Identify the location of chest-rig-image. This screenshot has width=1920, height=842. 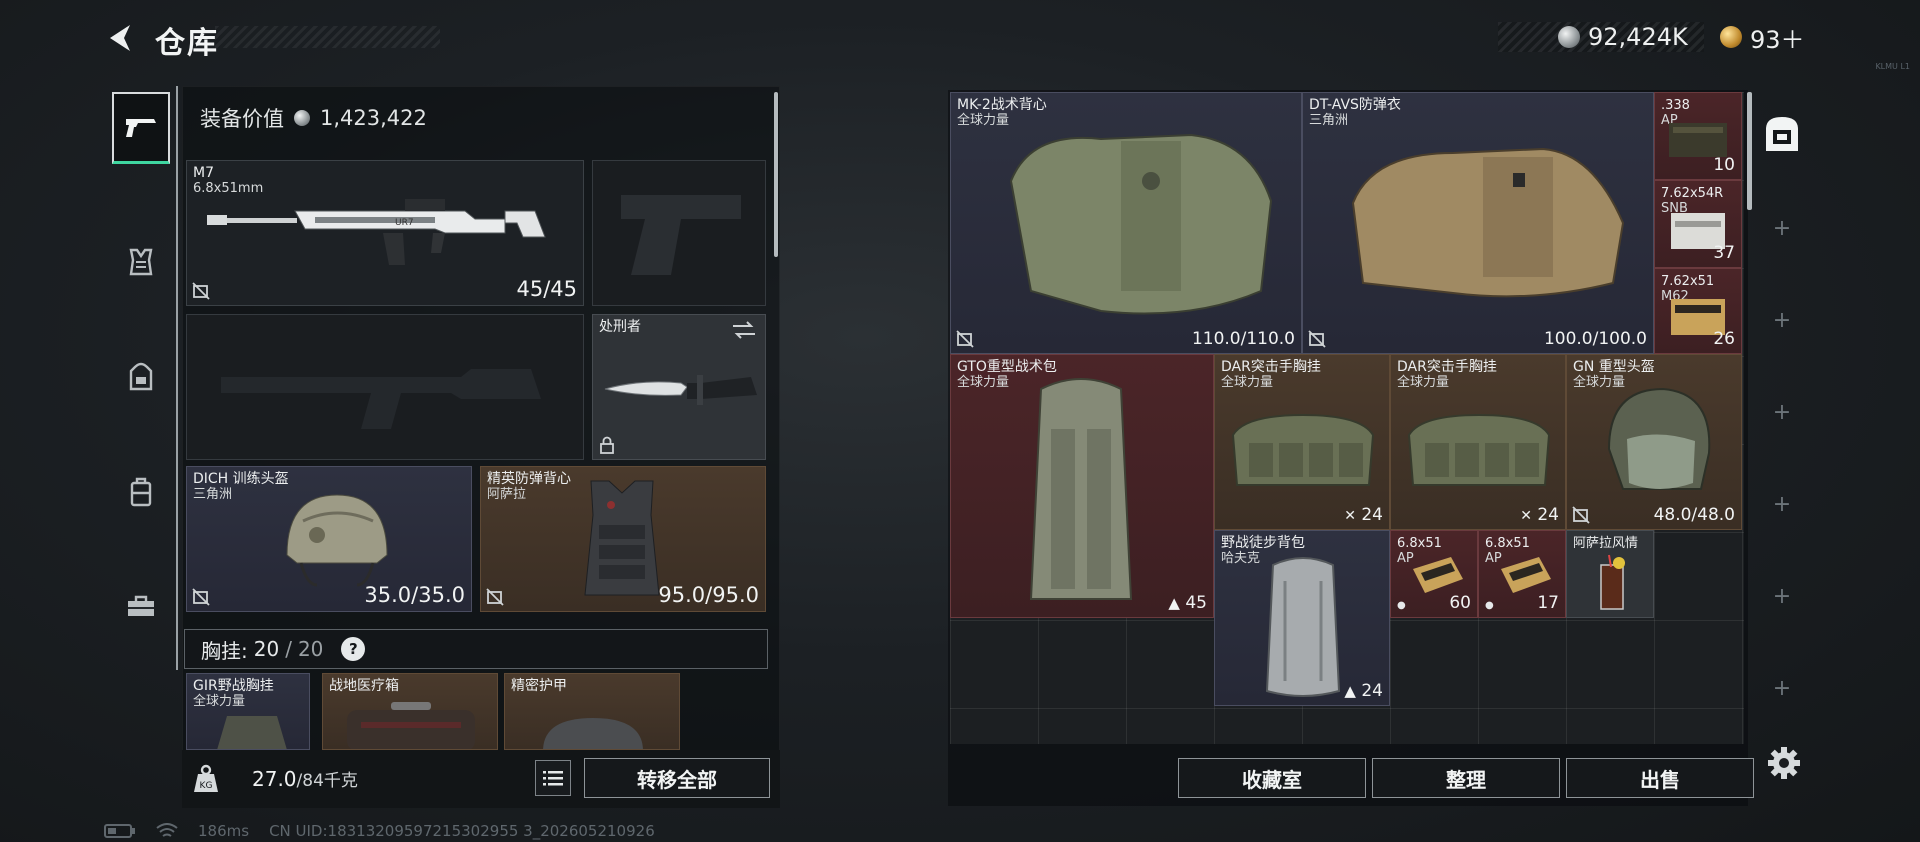
(1479, 449).